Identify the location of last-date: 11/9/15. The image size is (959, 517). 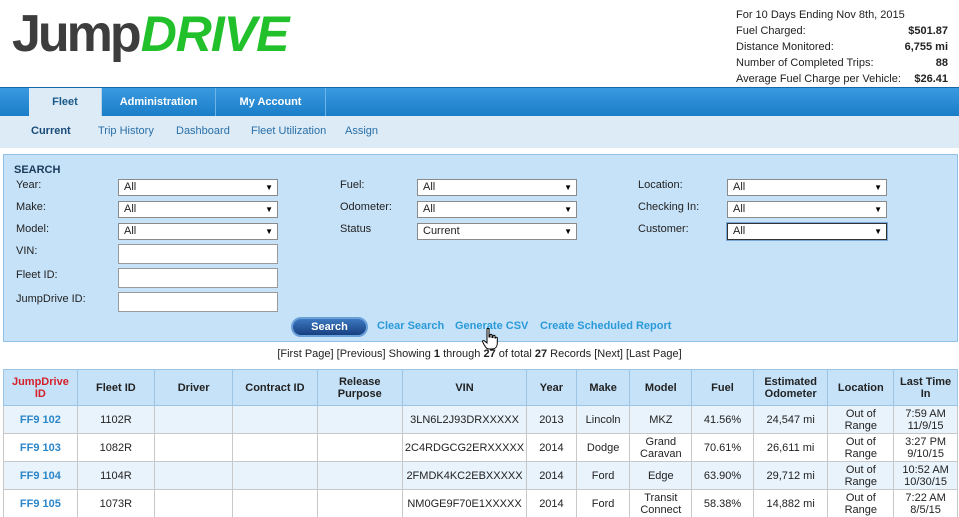
(925, 425).